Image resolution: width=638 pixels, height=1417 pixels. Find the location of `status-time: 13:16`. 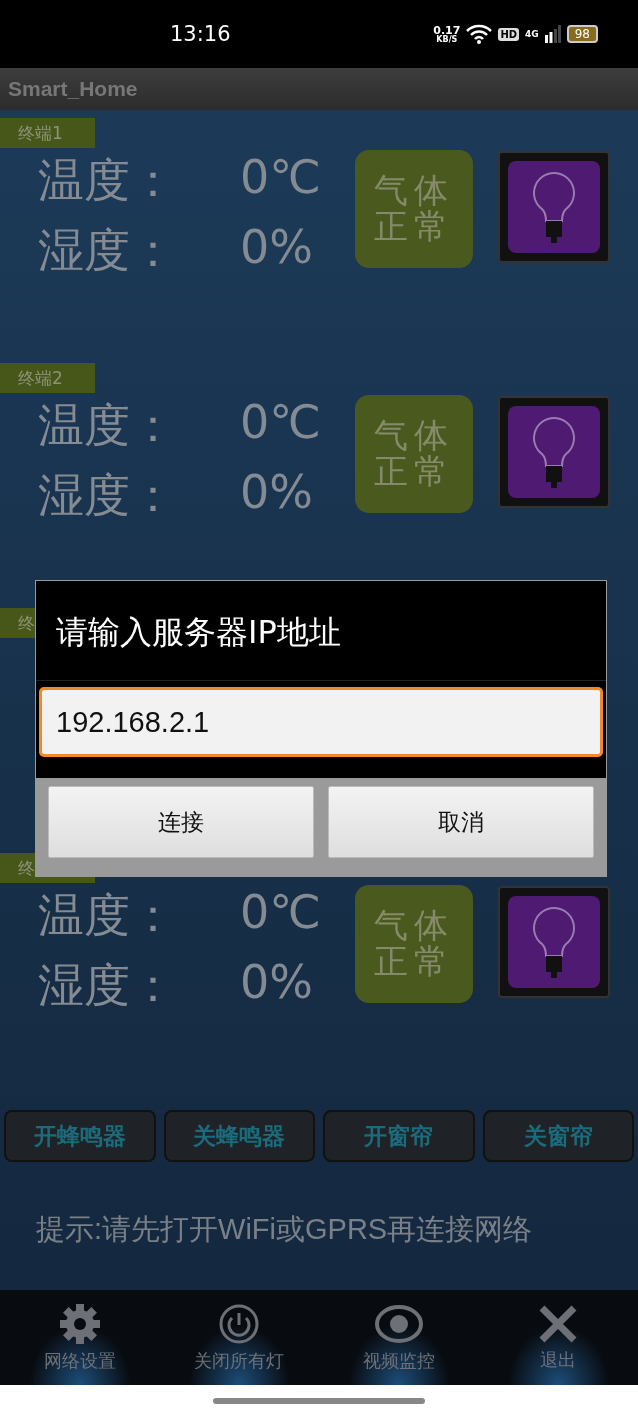

status-time: 13:16 is located at coordinates (200, 34).